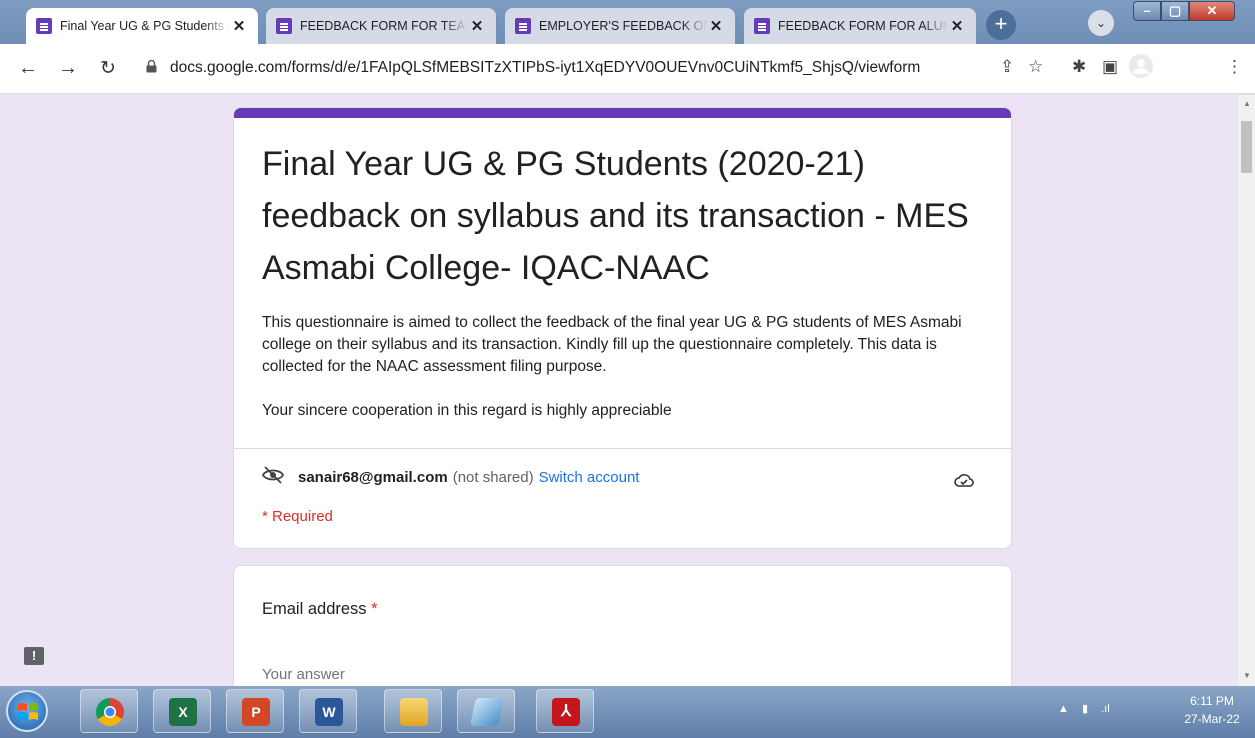 The width and height of the screenshot is (1255, 738). I want to click on extensions-icon: ✱, so click(1079, 67).